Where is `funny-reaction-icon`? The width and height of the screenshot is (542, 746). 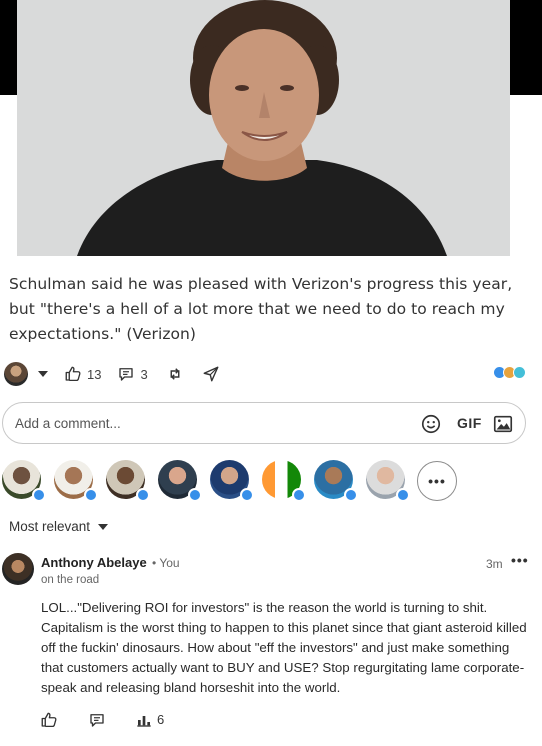 funny-reaction-icon is located at coordinates (519, 372).